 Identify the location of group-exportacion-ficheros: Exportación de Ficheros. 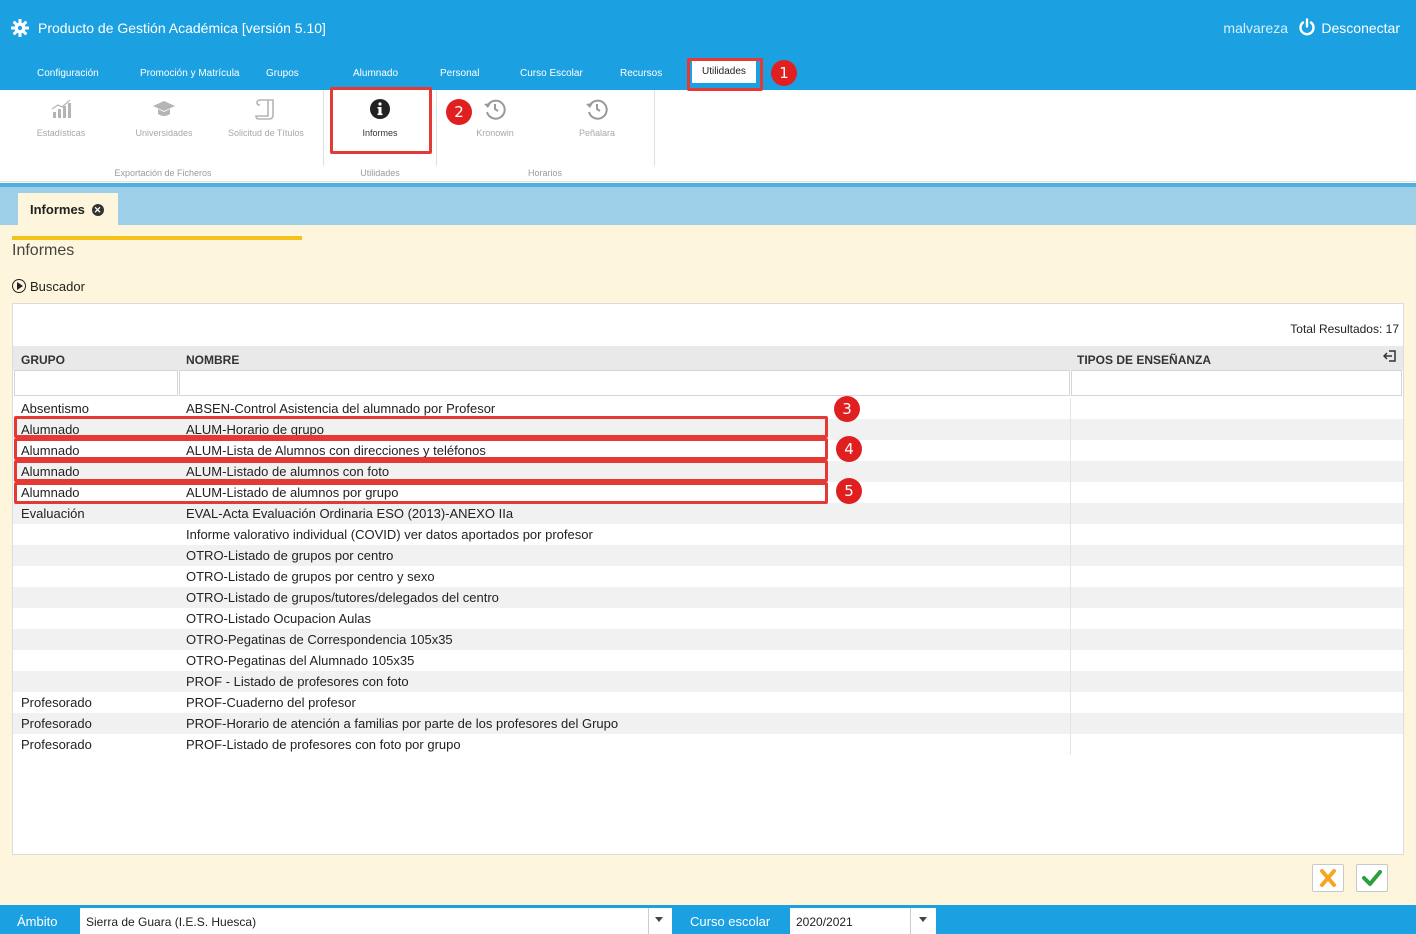
(163, 173).